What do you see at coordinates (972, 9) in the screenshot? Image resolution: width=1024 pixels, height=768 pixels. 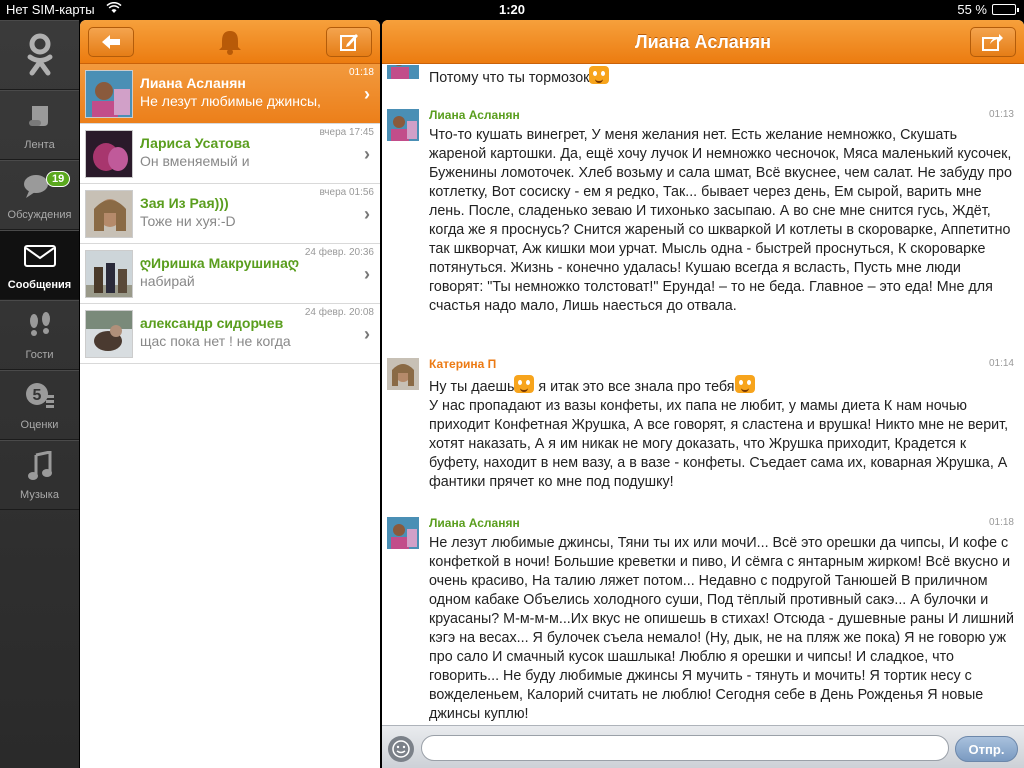 I see `battery-percent: 55 %` at bounding box center [972, 9].